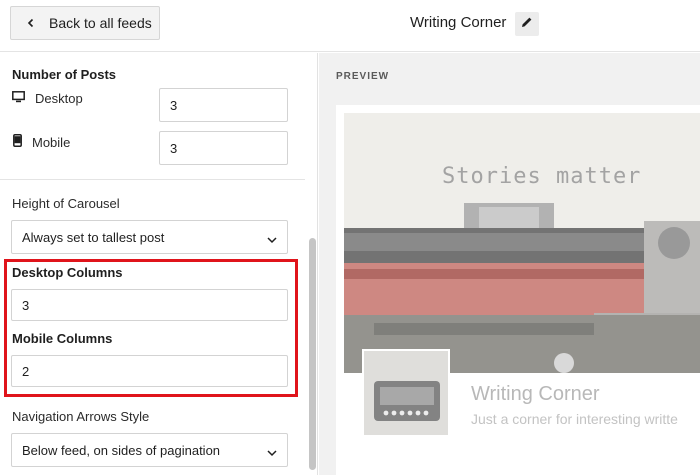 This screenshot has height=475, width=700. What do you see at coordinates (363, 76) in the screenshot?
I see `preview-label: PREVIEW` at bounding box center [363, 76].